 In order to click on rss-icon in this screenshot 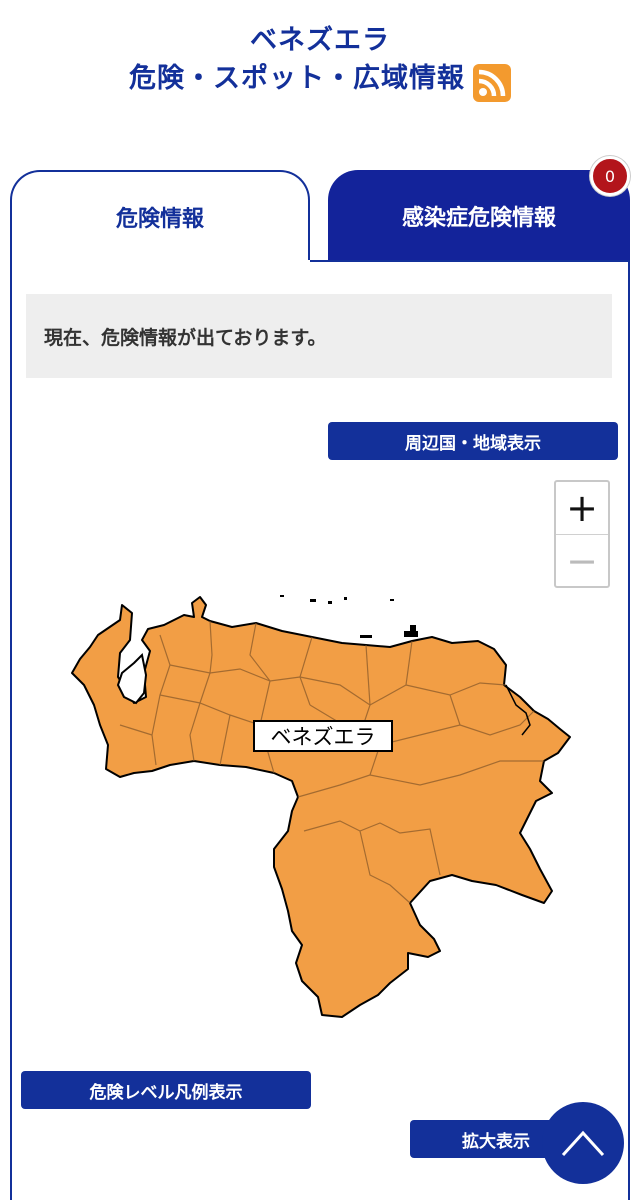, I will do `click(492, 83)`.